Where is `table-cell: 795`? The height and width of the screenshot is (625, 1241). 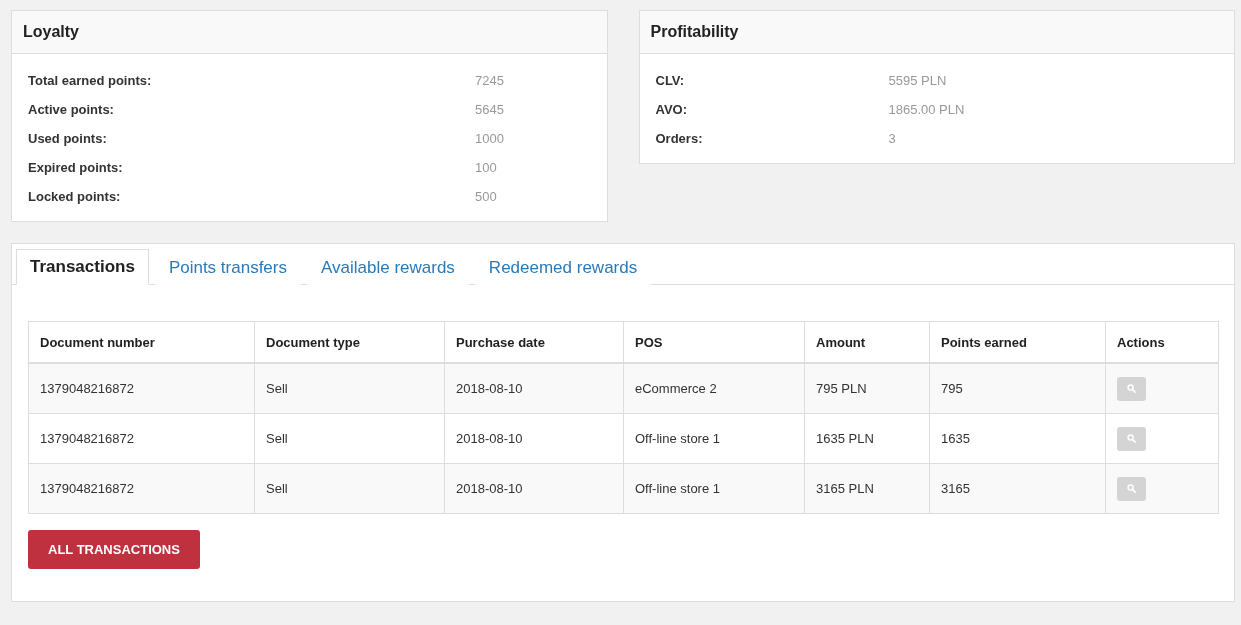
table-cell: 795 is located at coordinates (1017, 388).